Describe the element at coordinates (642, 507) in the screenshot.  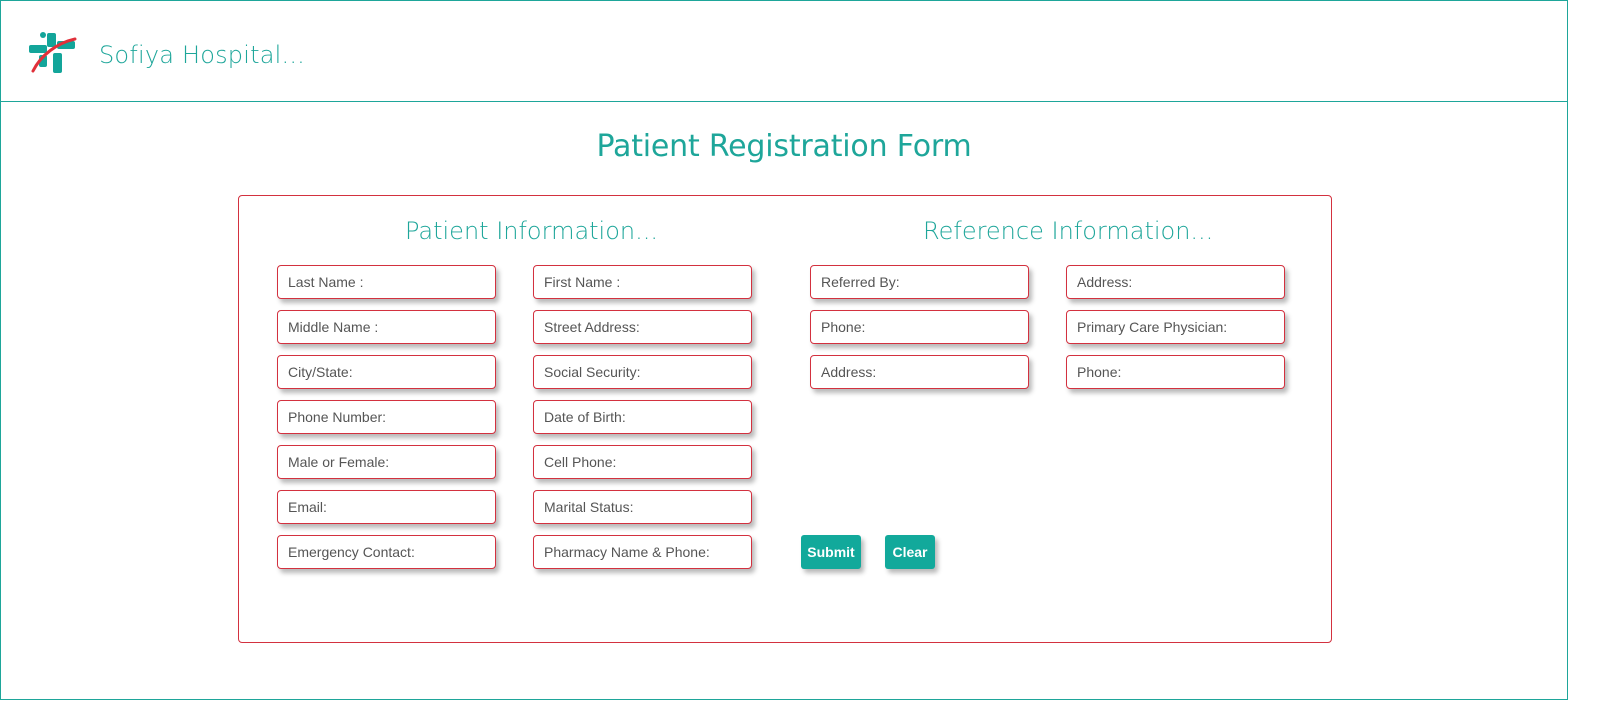
I see `marital-status-field` at that location.